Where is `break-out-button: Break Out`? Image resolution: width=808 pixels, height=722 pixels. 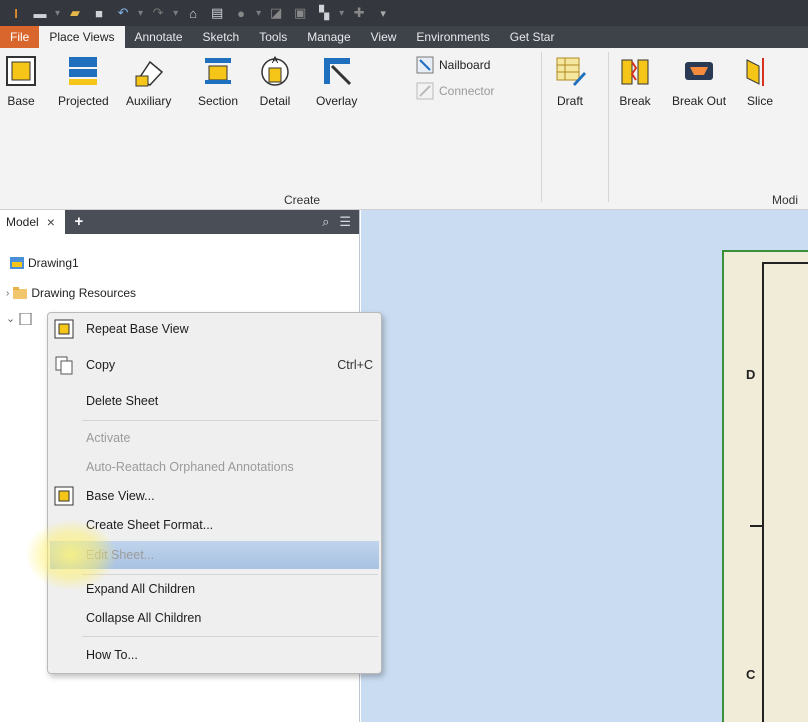
break-out-button: Break Out is located at coordinates (699, 81).